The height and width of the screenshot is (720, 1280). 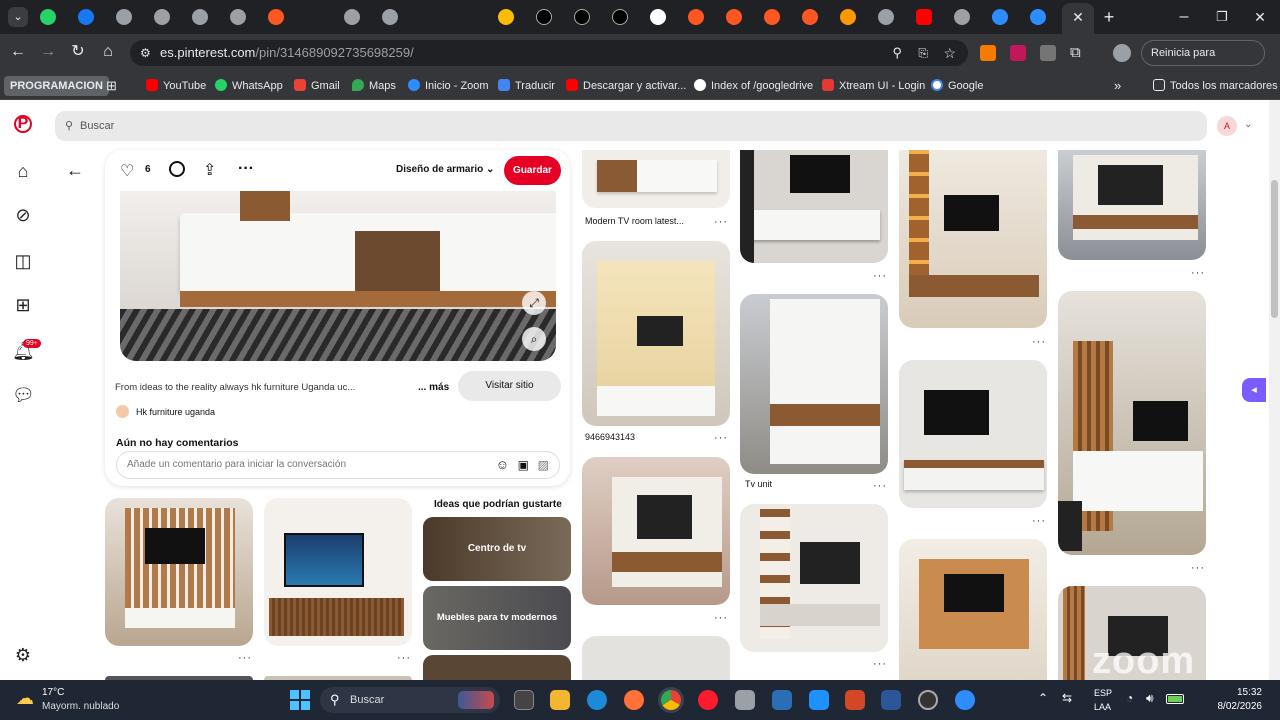 I want to click on account-chevron-down-icon: ⌄, so click(x=1248, y=124).